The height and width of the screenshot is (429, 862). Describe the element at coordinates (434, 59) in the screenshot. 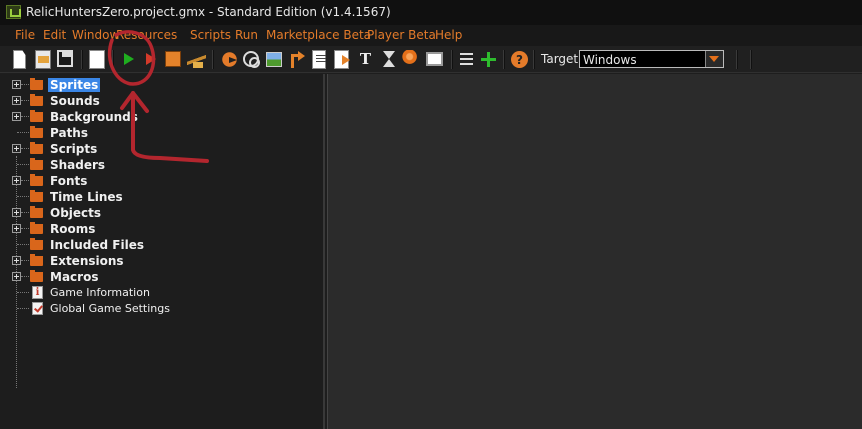

I see `create-room-icon` at that location.